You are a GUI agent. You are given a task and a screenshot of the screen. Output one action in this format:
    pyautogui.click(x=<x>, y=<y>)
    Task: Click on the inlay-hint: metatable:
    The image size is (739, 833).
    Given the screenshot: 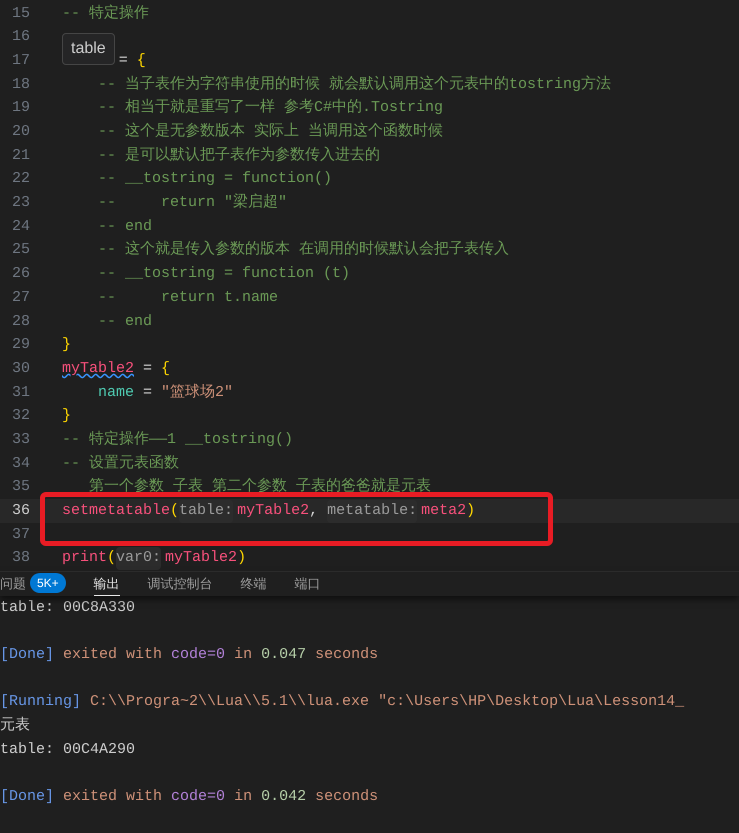 What is the action you would take?
    pyautogui.click(x=372, y=511)
    